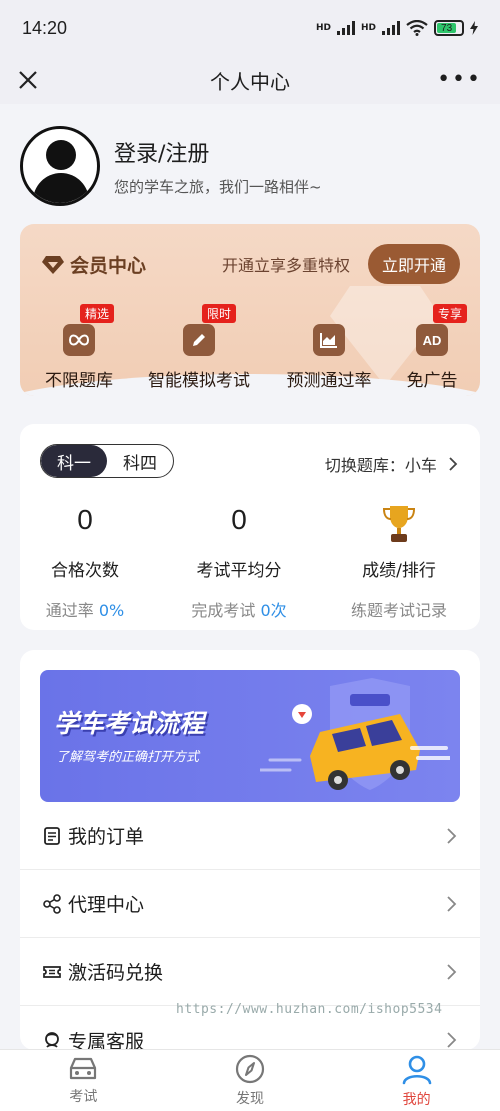 This screenshot has width=500, height=1111. I want to click on feature-smart-mock-exam: 限时 智能模拟考试, so click(199, 347).